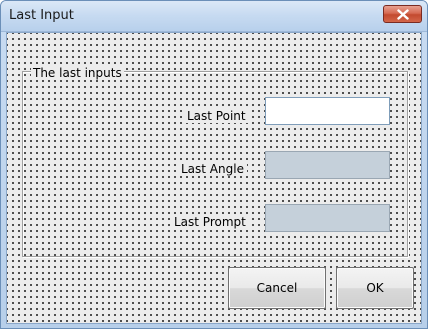 This screenshot has height=329, width=428. Describe the element at coordinates (77, 73) in the screenshot. I see `groupbox-label: The last inputs` at that location.